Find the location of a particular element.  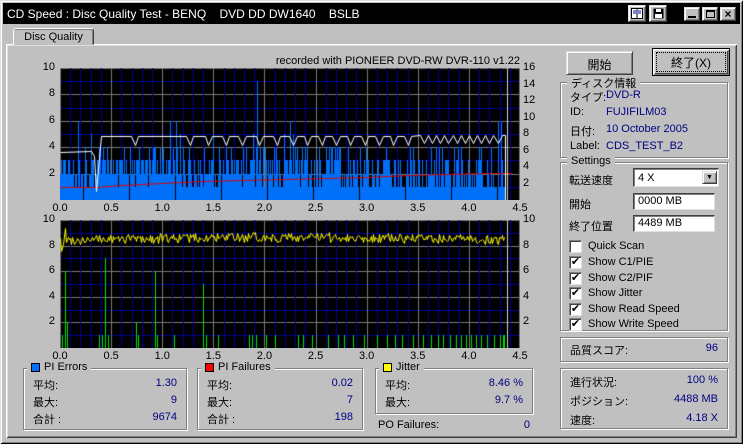

save-icon is located at coordinates (658, 13).